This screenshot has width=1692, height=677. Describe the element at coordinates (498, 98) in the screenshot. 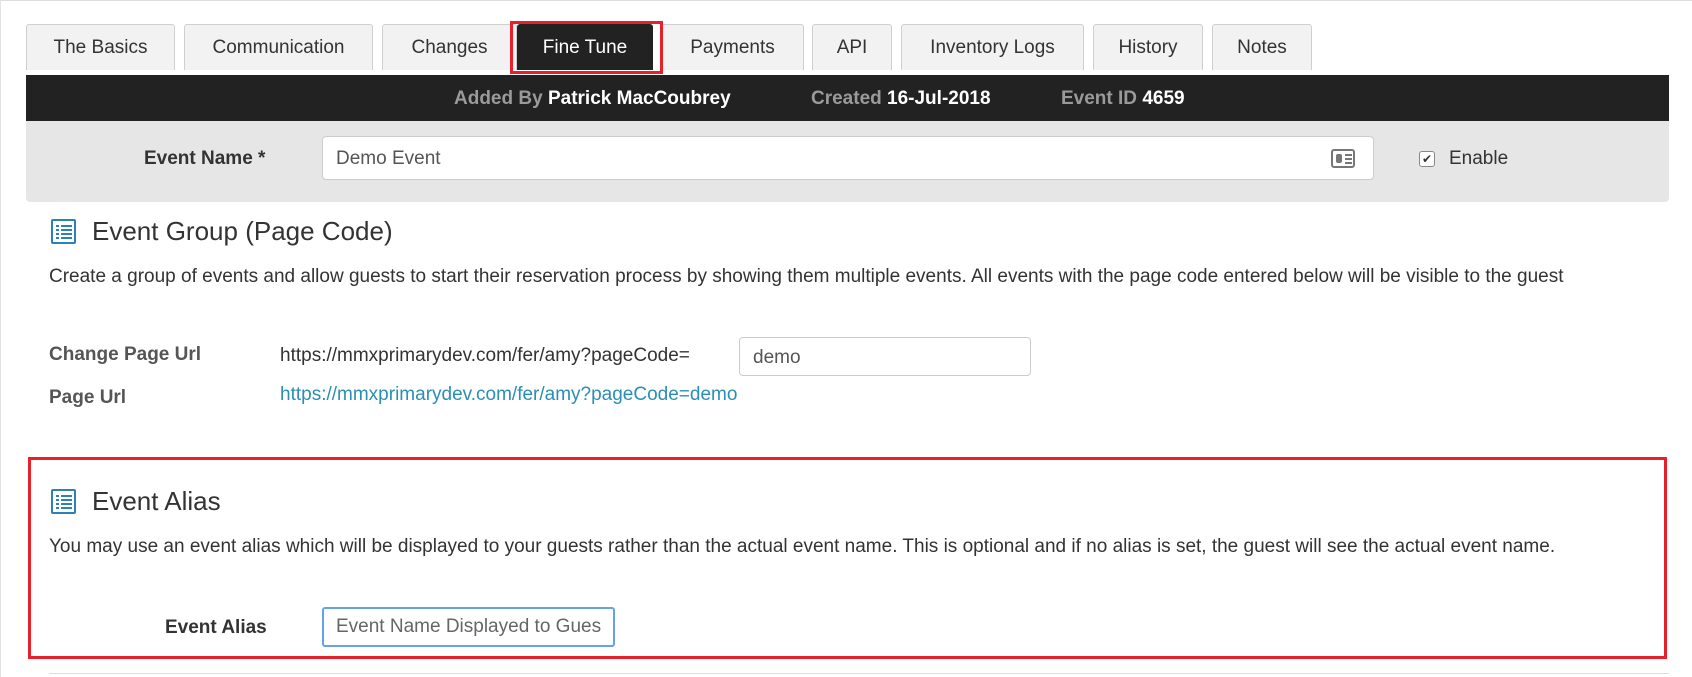

I see `added-by-label: Added By` at that location.